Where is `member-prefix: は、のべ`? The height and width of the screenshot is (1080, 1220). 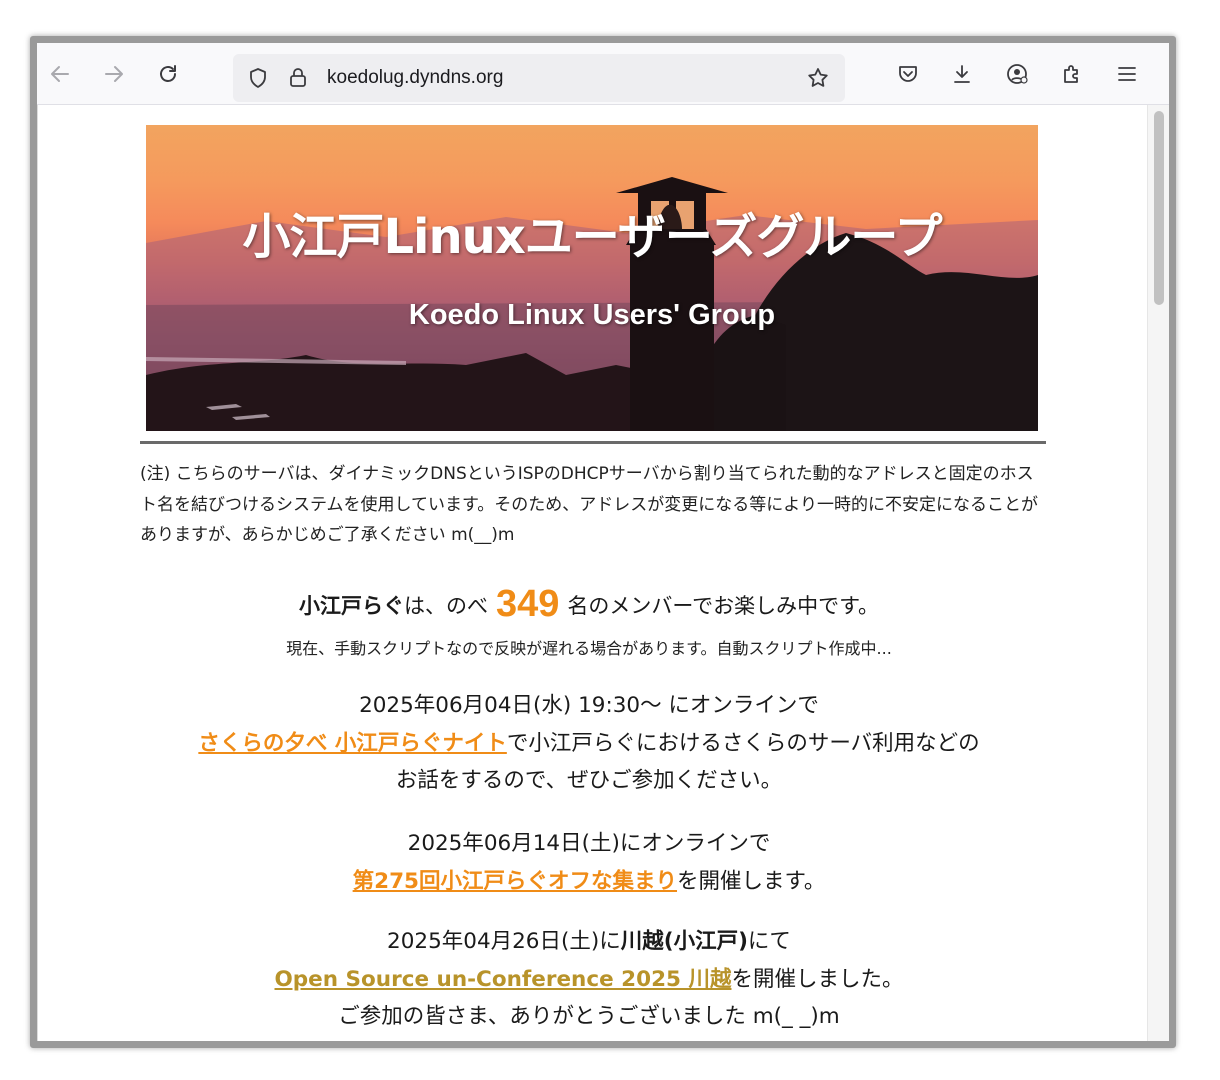
member-prefix: は、のべ is located at coordinates (445, 606).